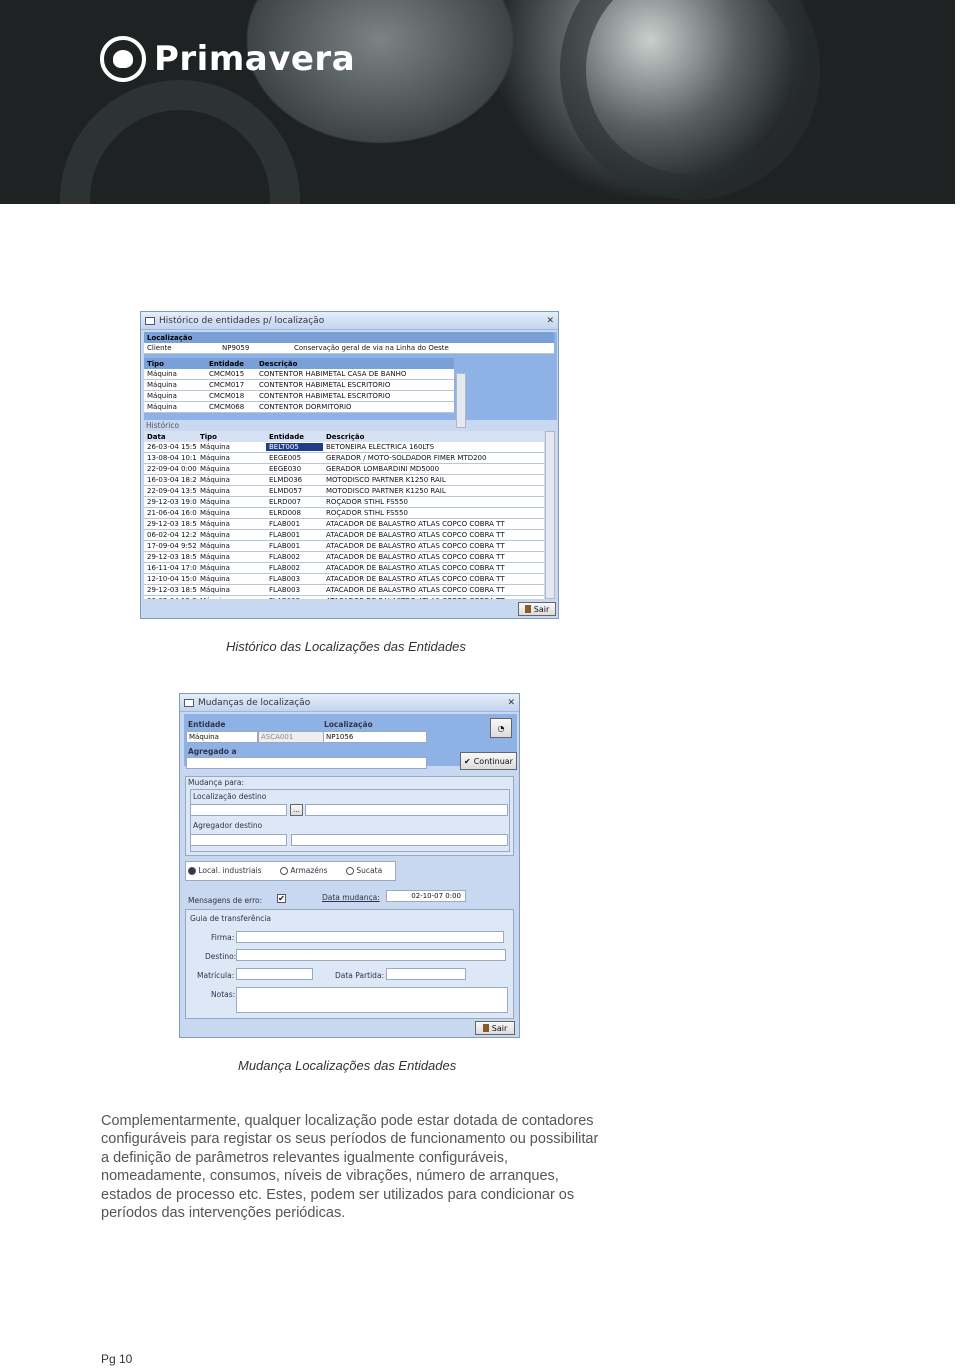  Describe the element at coordinates (375, 737) in the screenshot. I see `localizacao-field: NP1056` at that location.